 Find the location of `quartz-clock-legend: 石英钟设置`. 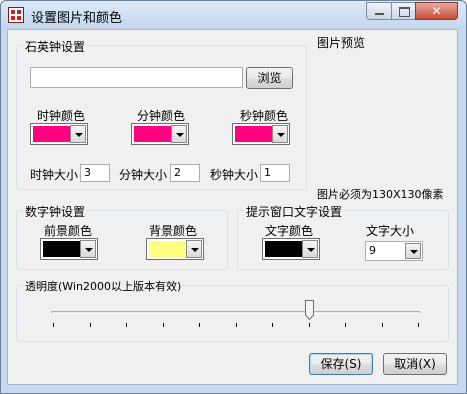

quartz-clock-legend: 石英钟设置 is located at coordinates (55, 46).